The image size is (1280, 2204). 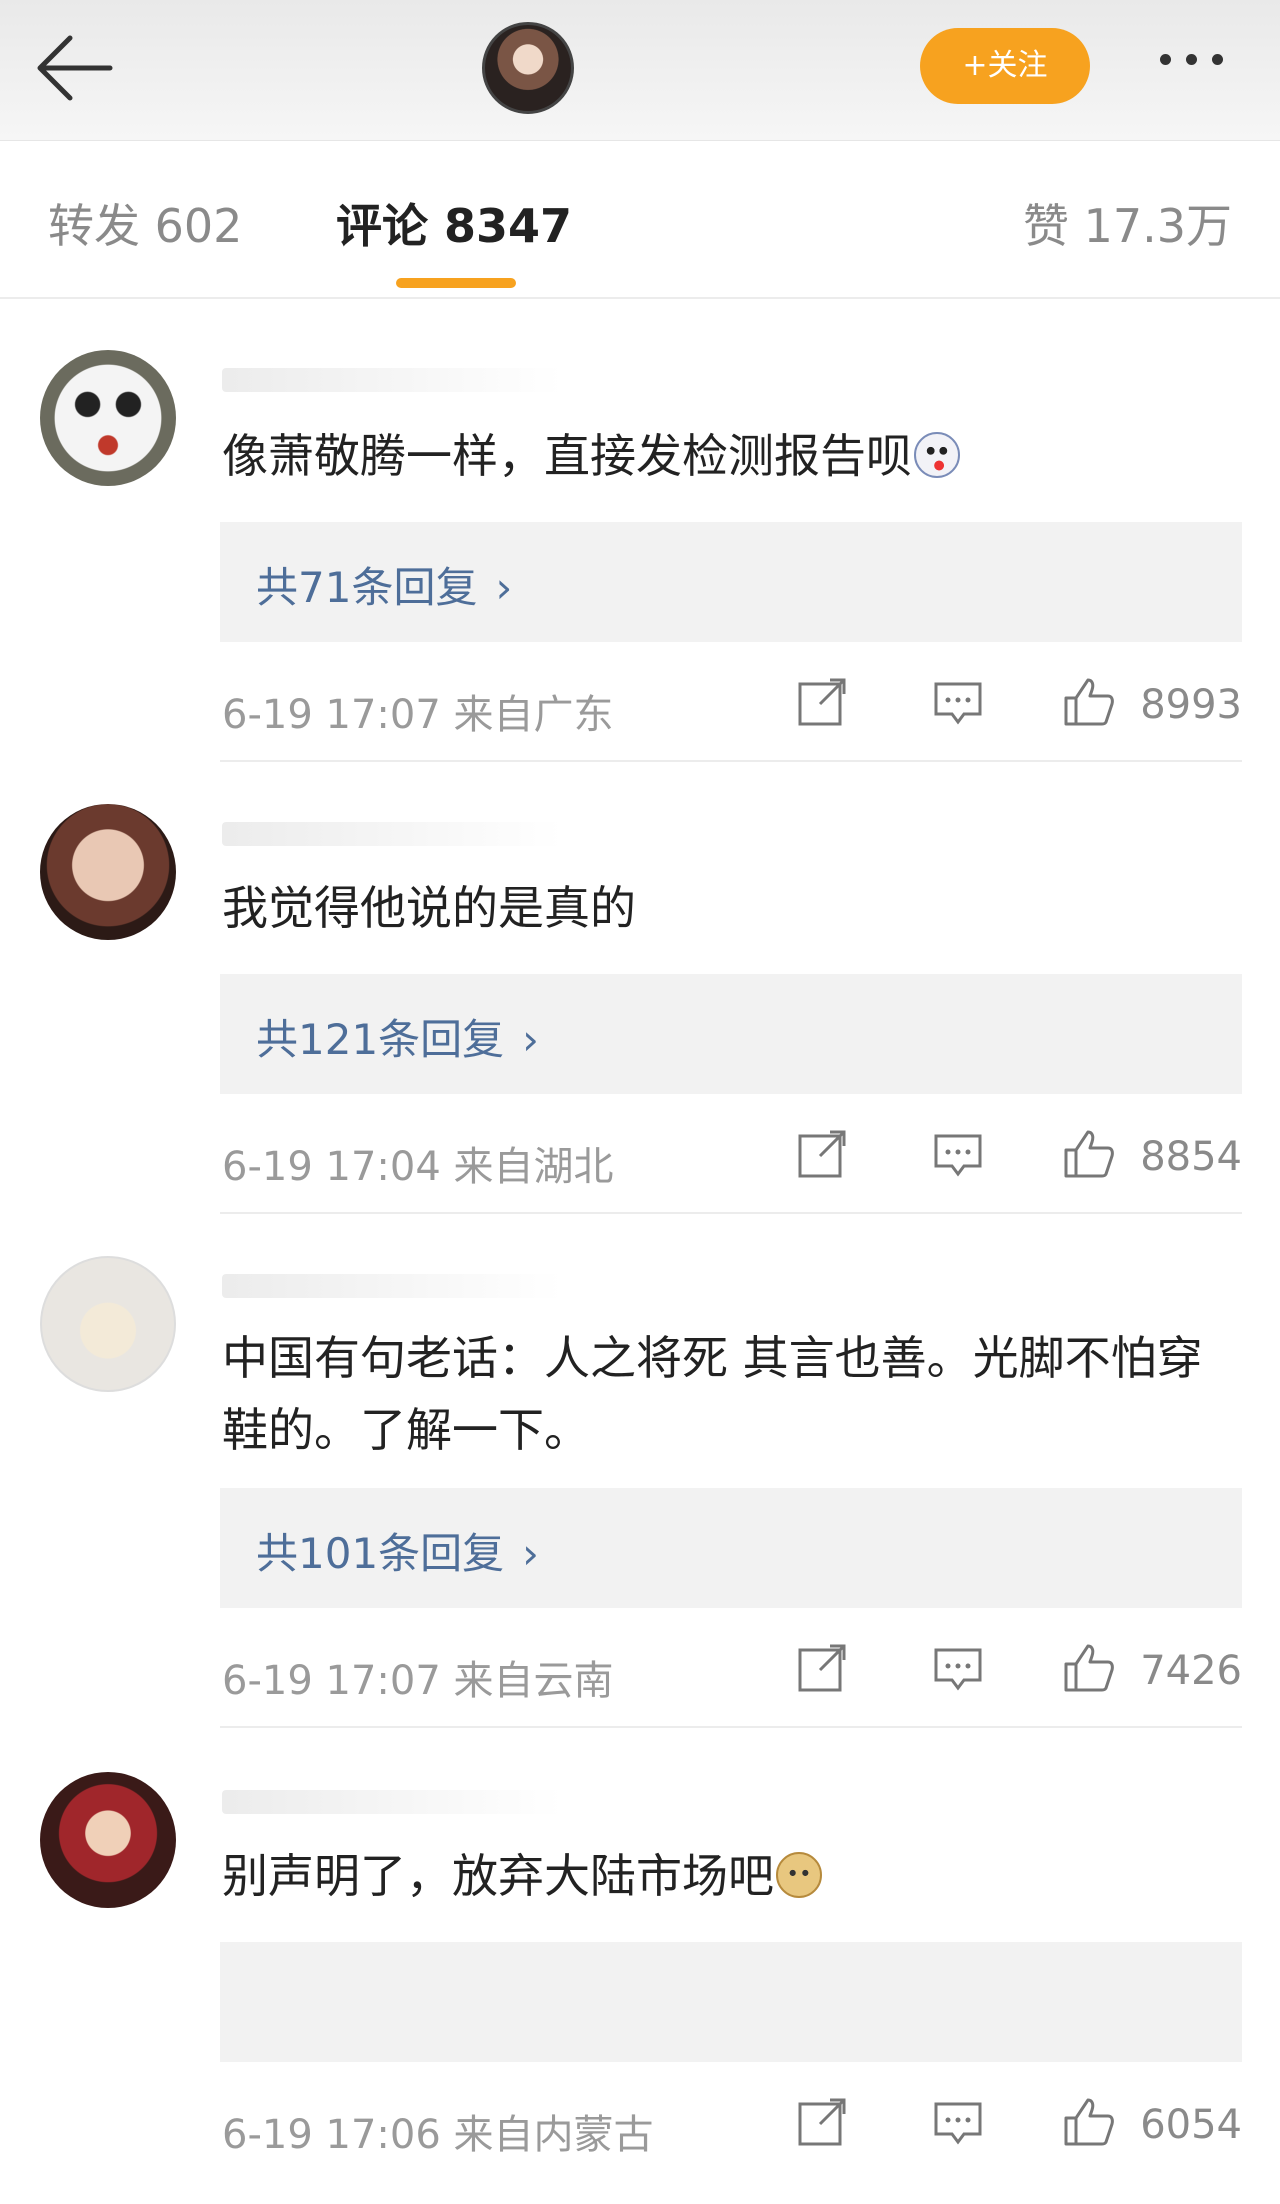 I want to click on comment-text: 中国有句老话：人之将死 其言也善。光脚不怕穿鞋的。了解一下。, so click(x=712, y=1394).